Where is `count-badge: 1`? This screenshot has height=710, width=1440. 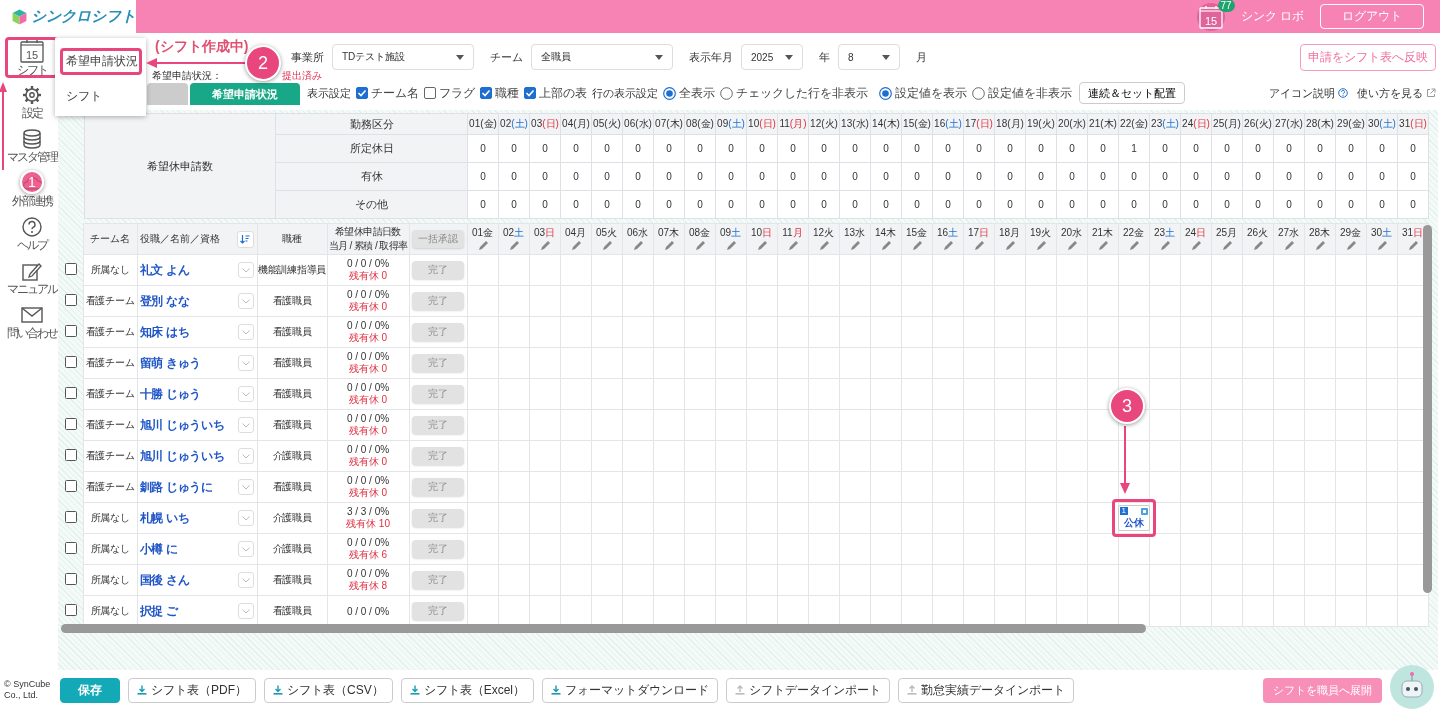
count-badge: 1 is located at coordinates (1123, 511).